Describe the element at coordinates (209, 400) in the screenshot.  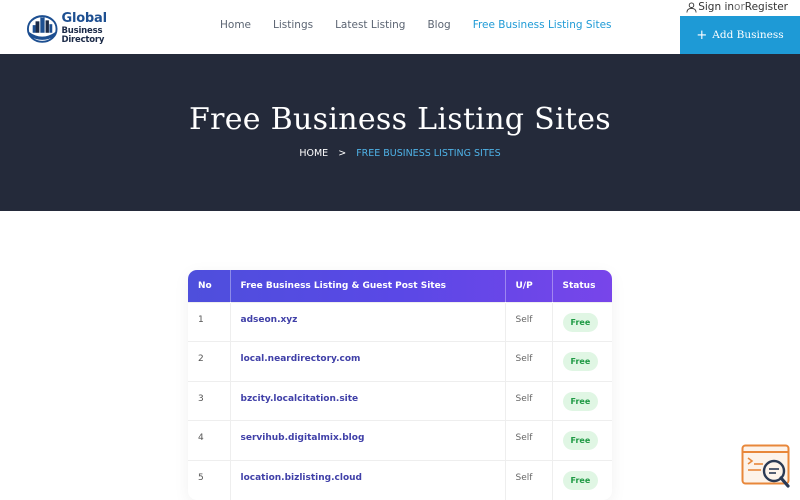
I see `row-number: 3` at that location.